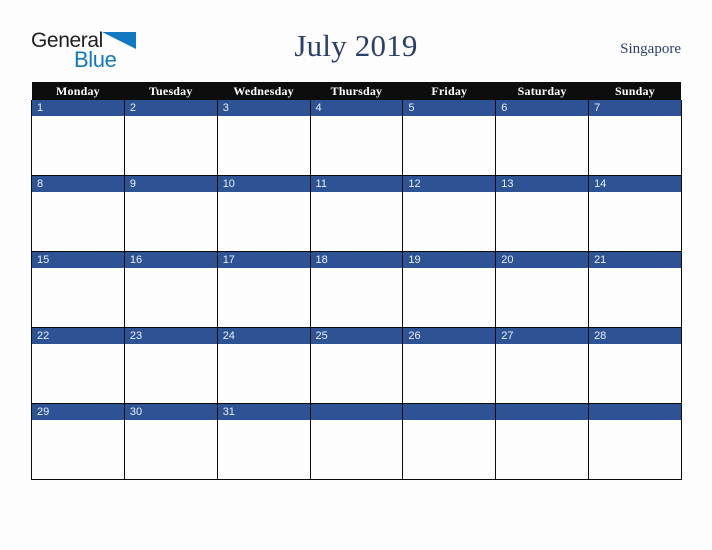 The width and height of the screenshot is (712, 550). What do you see at coordinates (414, 336) in the screenshot?
I see `date-number: 26` at bounding box center [414, 336].